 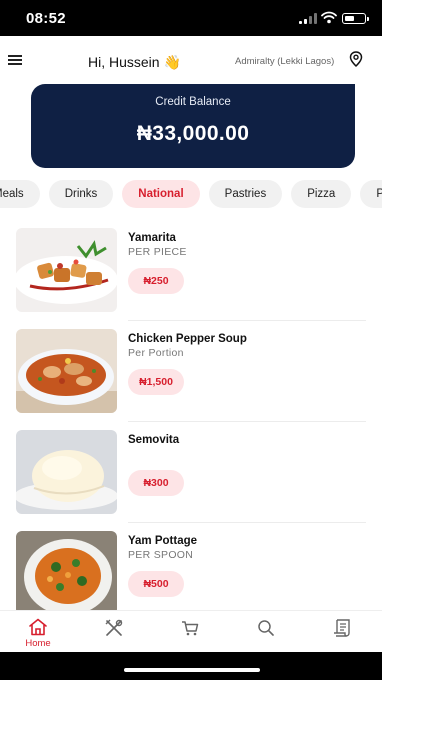 What do you see at coordinates (15, 60) in the screenshot?
I see `menu-icon` at bounding box center [15, 60].